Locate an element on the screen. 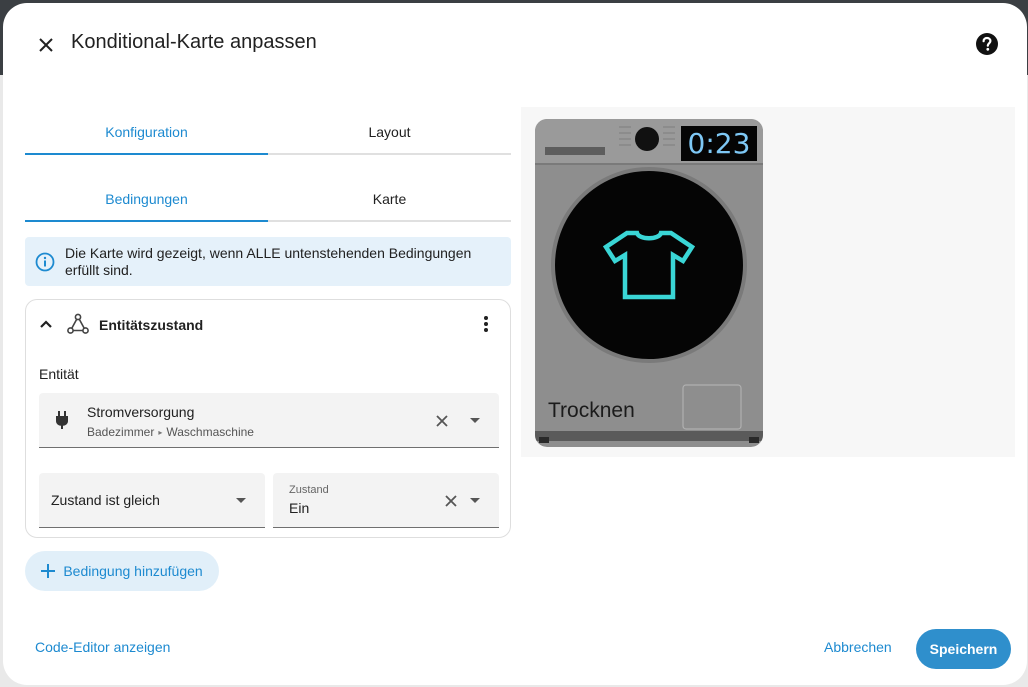  state-dropdown-button is located at coordinates (475, 501).